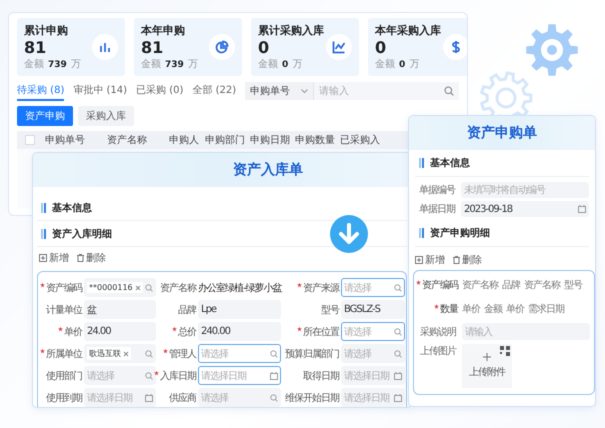 The image size is (605, 428). What do you see at coordinates (160, 91) in the screenshot?
I see `tab: 已采购 (0)` at bounding box center [160, 91].